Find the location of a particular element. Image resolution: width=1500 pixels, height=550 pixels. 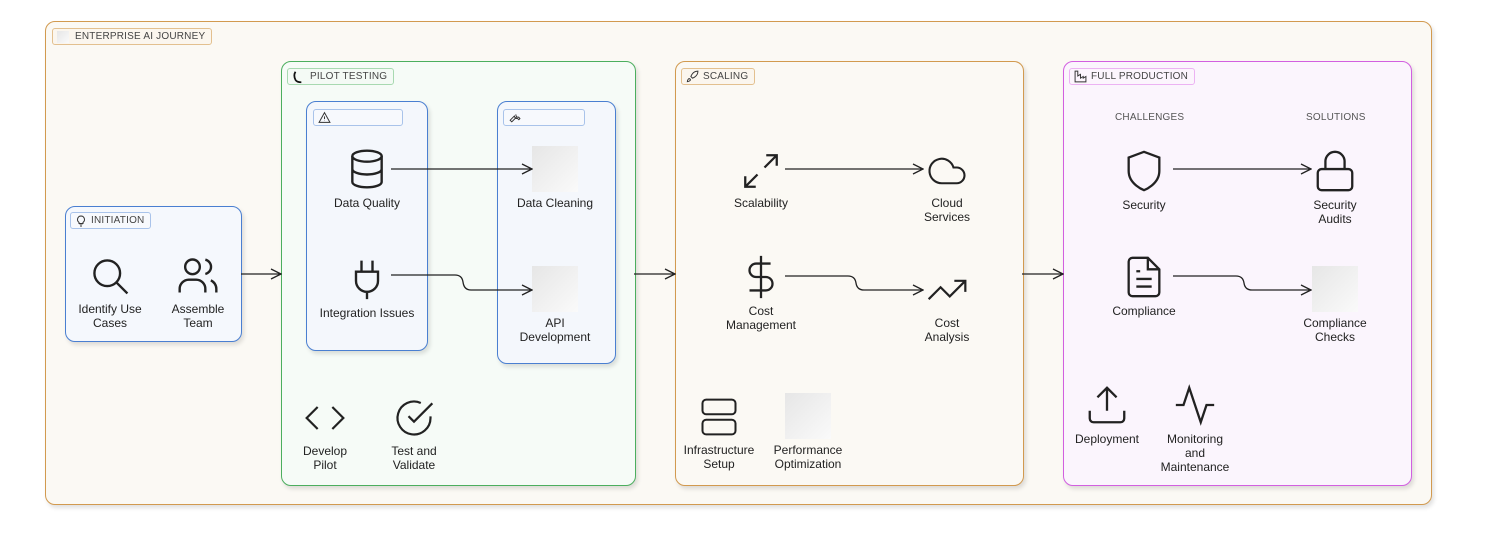

plug-icon is located at coordinates (367, 280).